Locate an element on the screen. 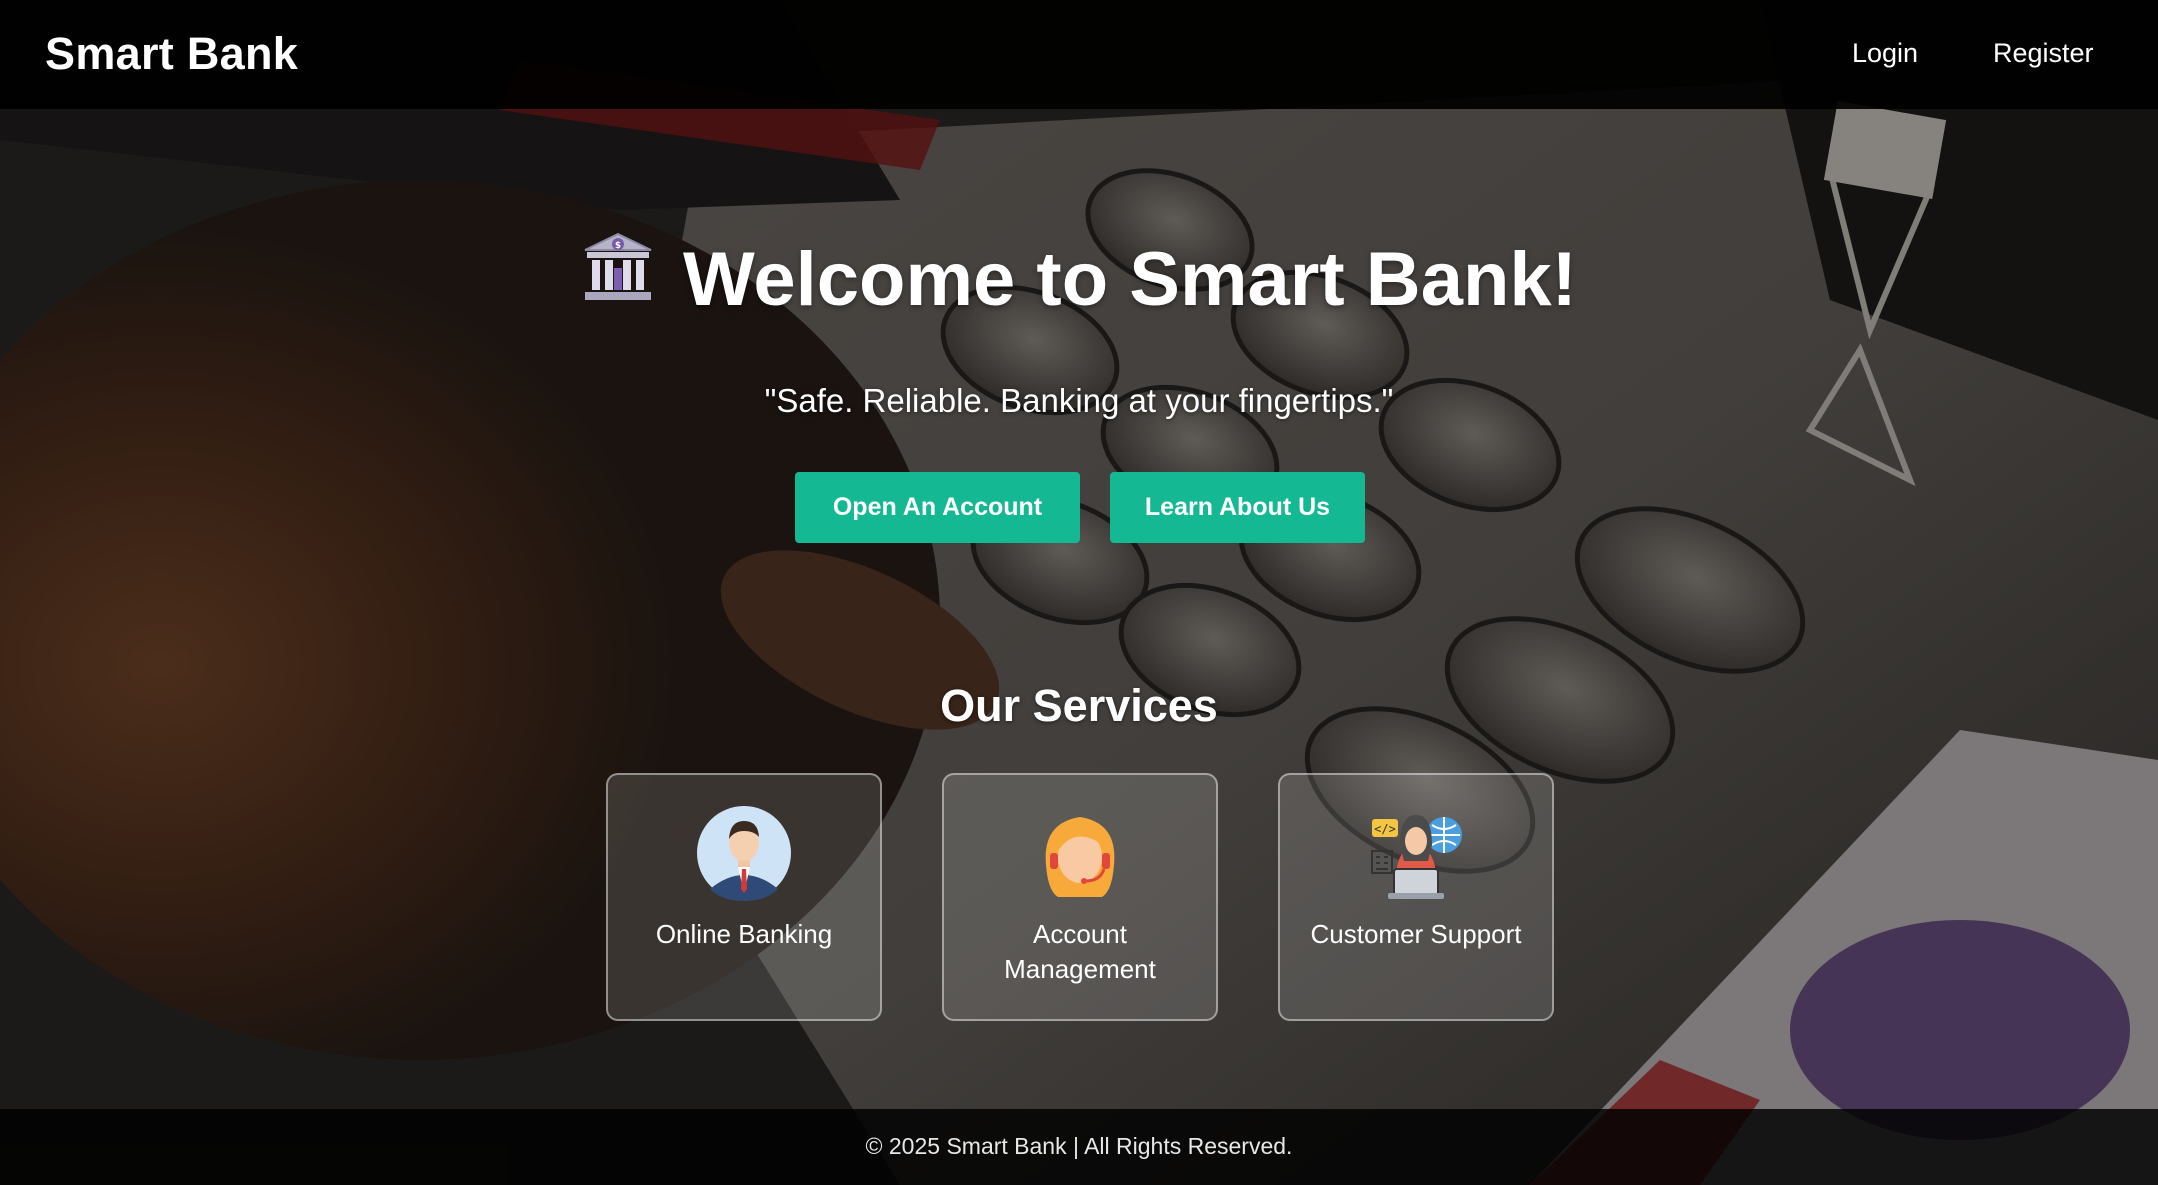 The height and width of the screenshot is (1185, 2158). service-label-online-banking: Online Banking is located at coordinates (744, 934).